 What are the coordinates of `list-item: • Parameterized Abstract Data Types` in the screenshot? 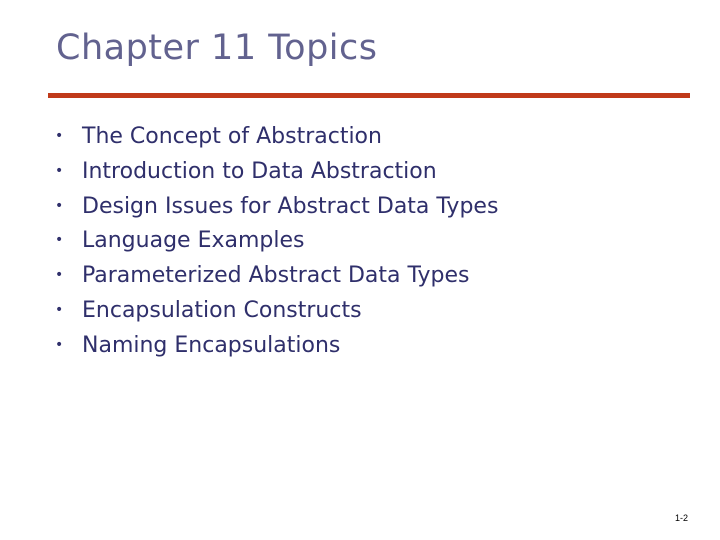 It's located at (276, 280).